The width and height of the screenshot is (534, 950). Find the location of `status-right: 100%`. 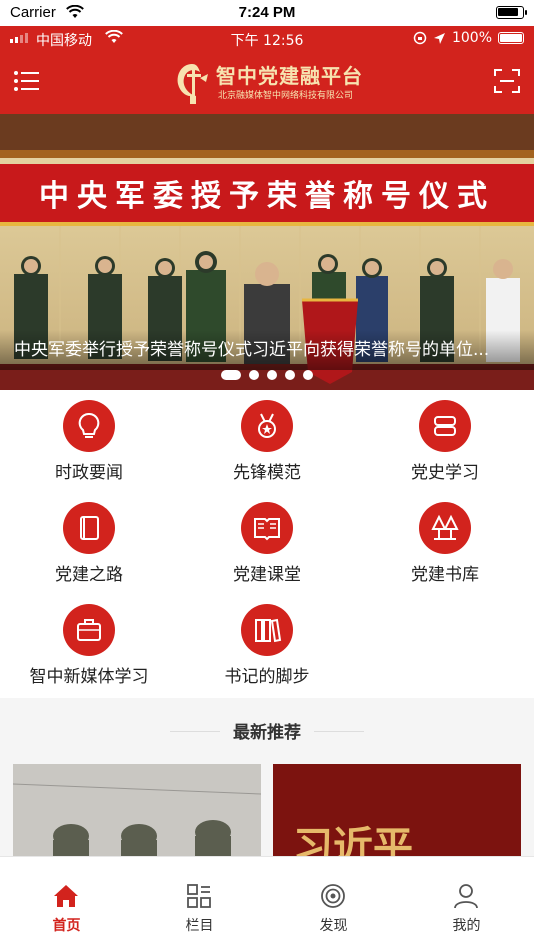

status-right: 100% is located at coordinates (468, 38).